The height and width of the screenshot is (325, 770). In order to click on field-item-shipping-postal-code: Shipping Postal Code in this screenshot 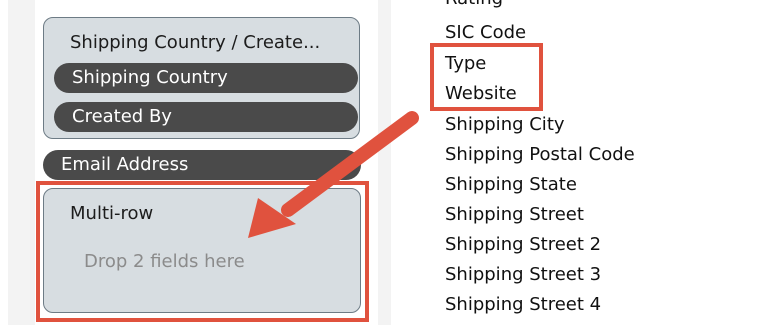, I will do `click(540, 154)`.